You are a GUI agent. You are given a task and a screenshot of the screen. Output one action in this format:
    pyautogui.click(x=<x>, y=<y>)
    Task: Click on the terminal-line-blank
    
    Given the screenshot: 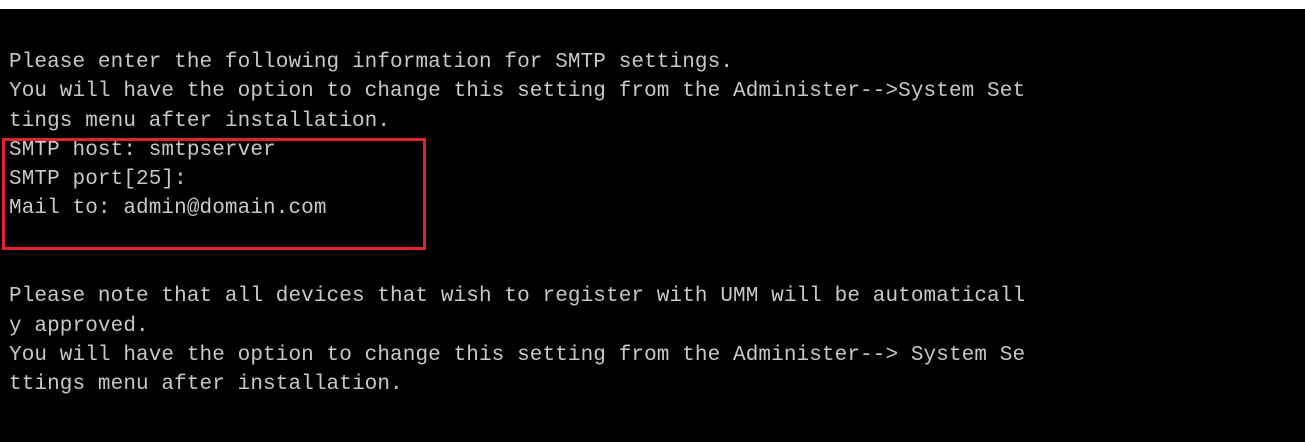 What is the action you would take?
    pyautogui.click(x=517, y=267)
    